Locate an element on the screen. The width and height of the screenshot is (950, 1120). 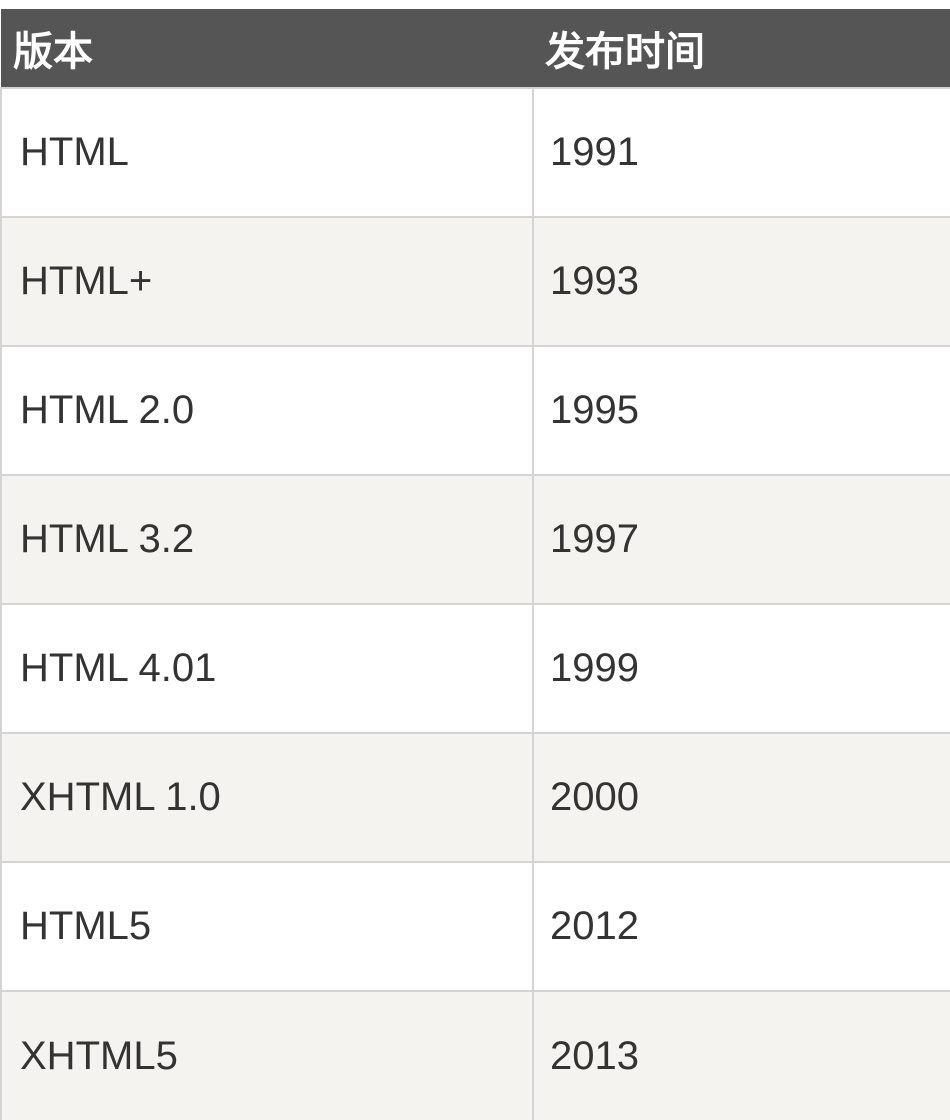
version-cell: HTML 3.2 is located at coordinates (267, 539).